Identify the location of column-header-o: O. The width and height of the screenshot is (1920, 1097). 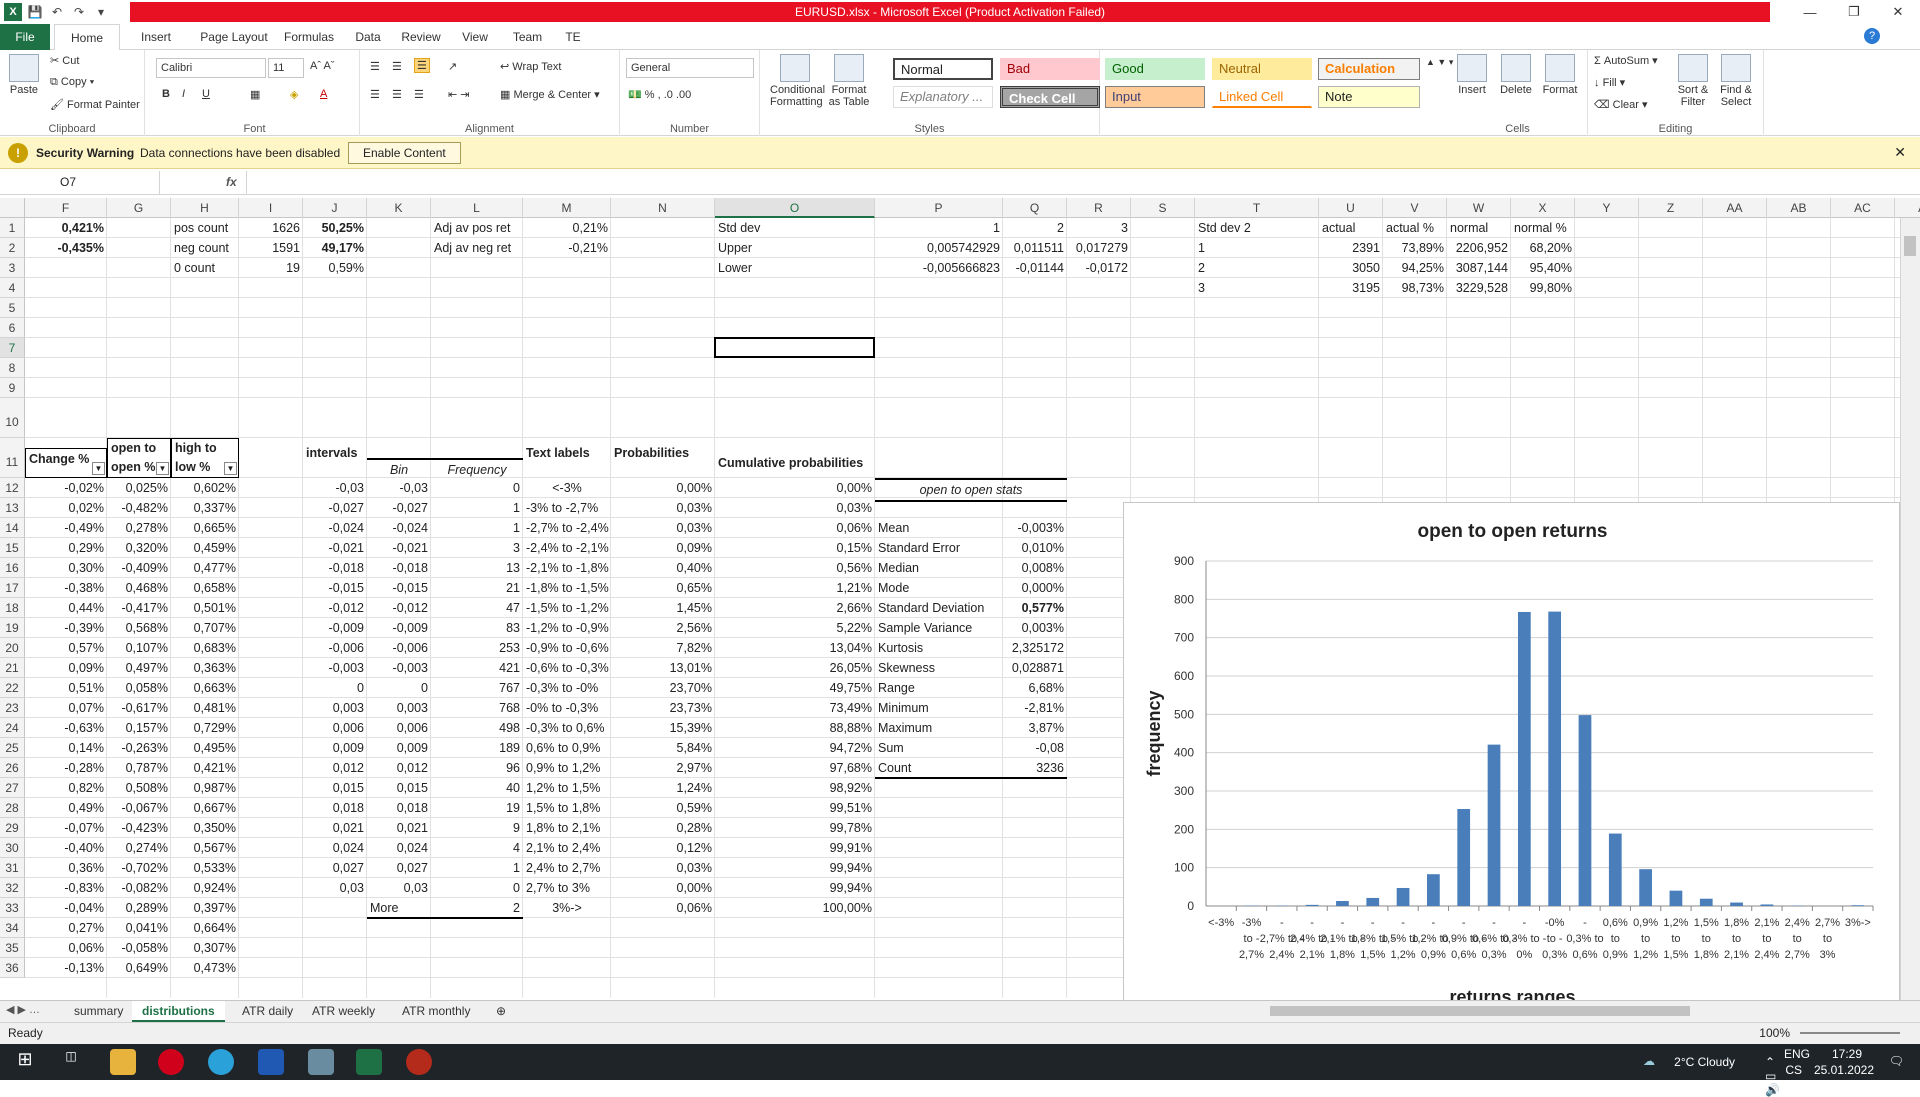
(795, 208).